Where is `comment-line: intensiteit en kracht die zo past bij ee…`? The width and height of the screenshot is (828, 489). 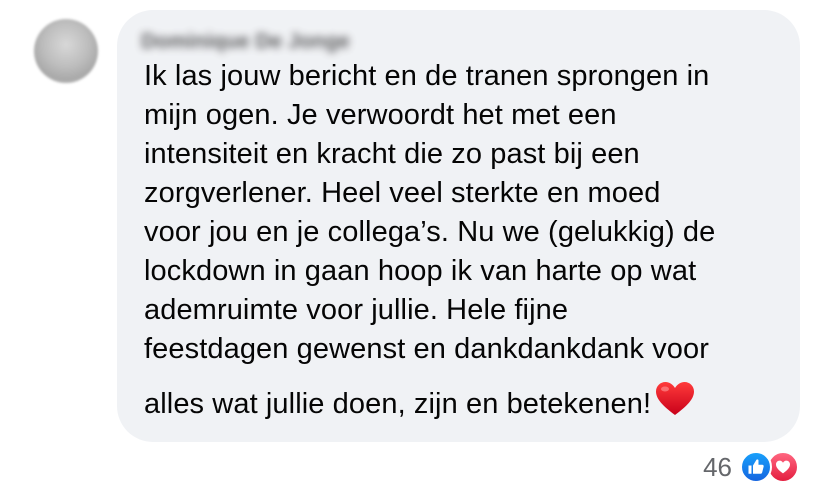 comment-line: intensiteit en kracht die zo past bij ee… is located at coordinates (392, 154).